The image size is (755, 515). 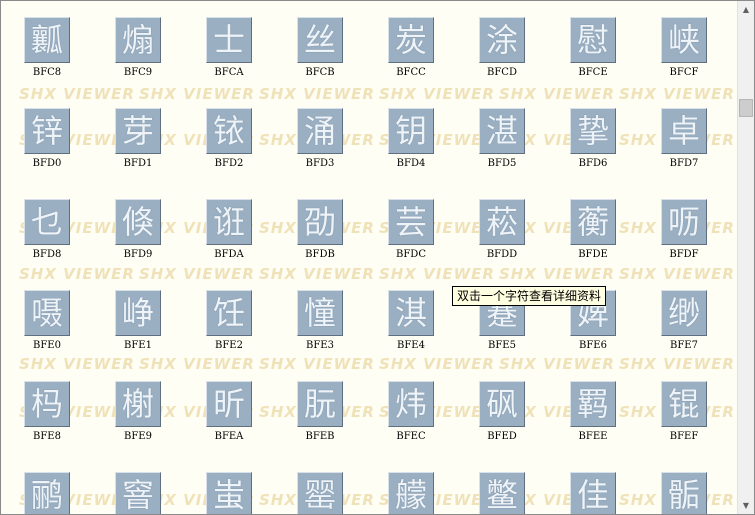 I want to click on char-glyph: 蘅, so click(x=593, y=222).